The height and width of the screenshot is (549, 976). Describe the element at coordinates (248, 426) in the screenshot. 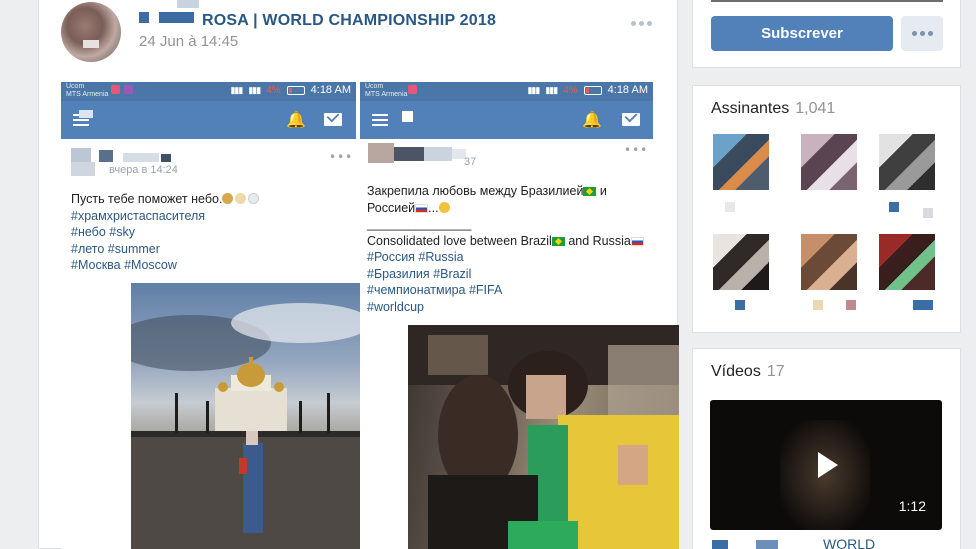

I see `cathedral-illustration` at that location.